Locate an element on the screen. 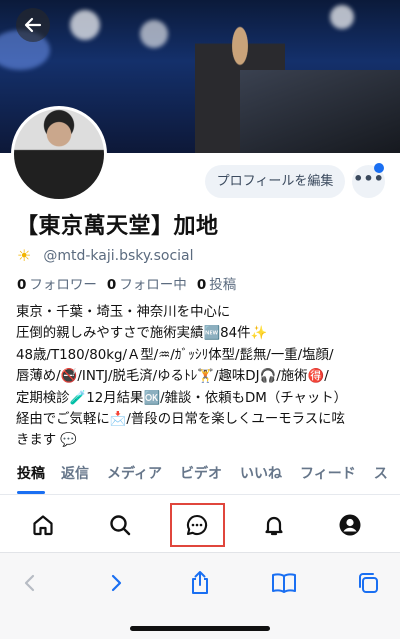 This screenshot has height=639, width=400. sun-icon: ☀ is located at coordinates (24, 255).